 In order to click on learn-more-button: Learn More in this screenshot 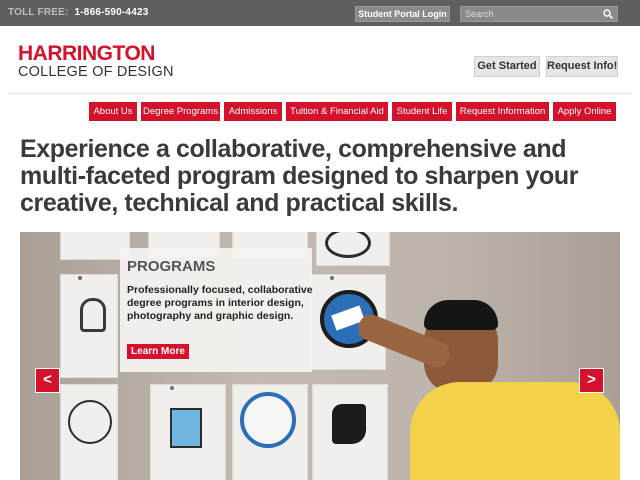, I will do `click(158, 351)`.